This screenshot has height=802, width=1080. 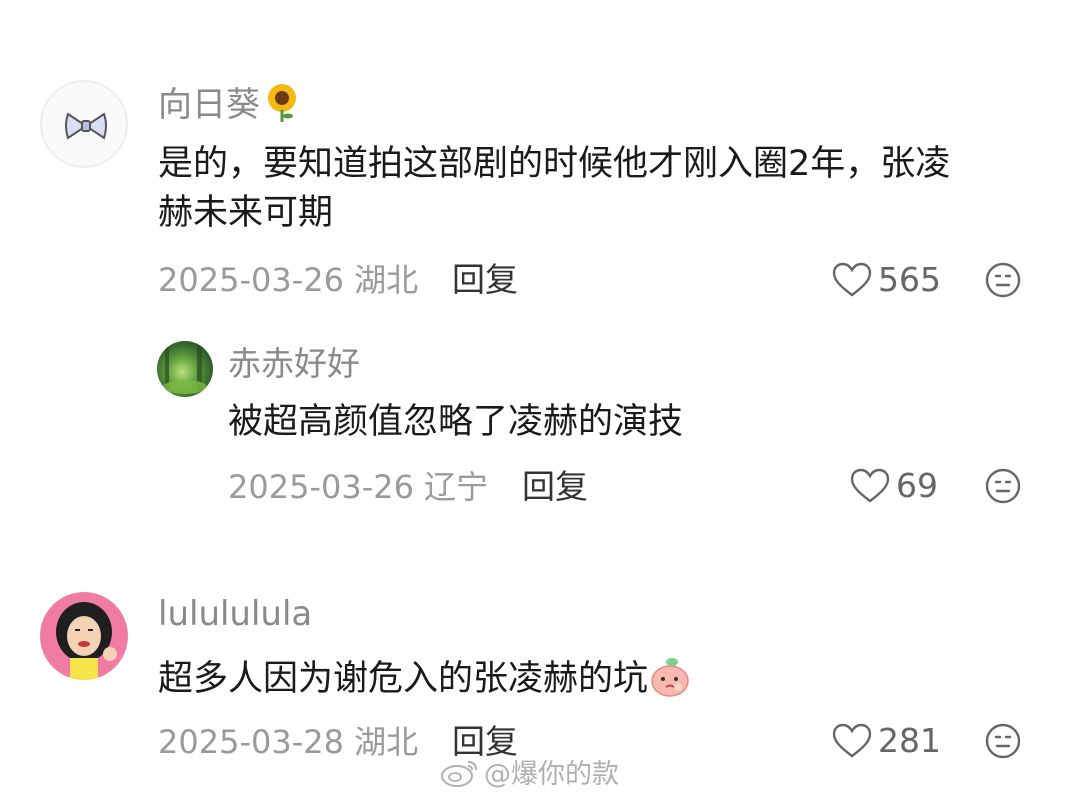 What do you see at coordinates (598, 683) in the screenshot?
I see `comment-text: 超多人因为谢危入的张凌赫的坑` at bounding box center [598, 683].